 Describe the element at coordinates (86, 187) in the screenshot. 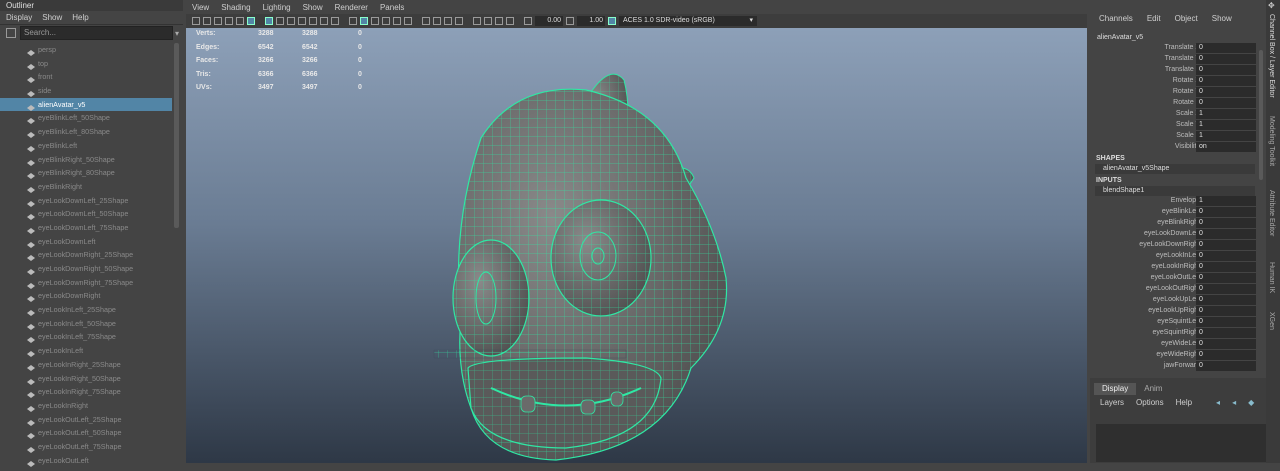

I see `outliner-item: eyeBlinkRight` at that location.